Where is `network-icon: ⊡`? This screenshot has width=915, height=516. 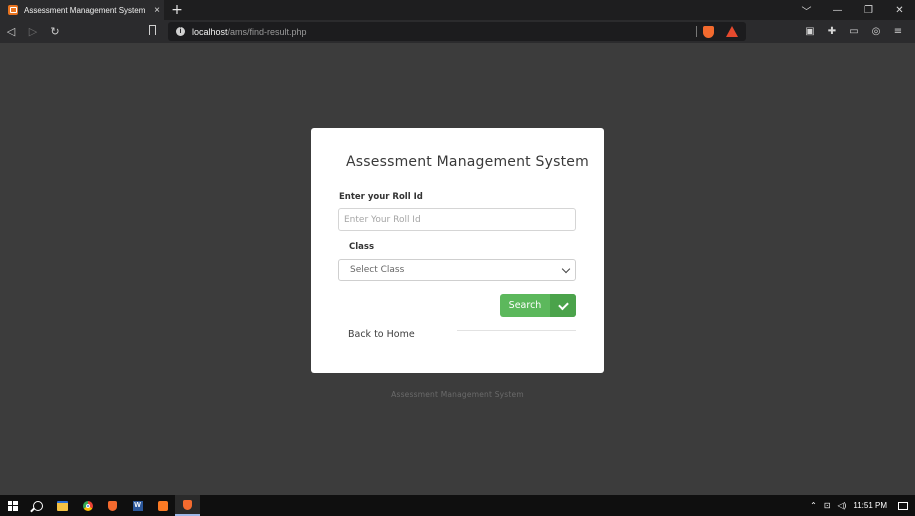 network-icon: ⊡ is located at coordinates (827, 505).